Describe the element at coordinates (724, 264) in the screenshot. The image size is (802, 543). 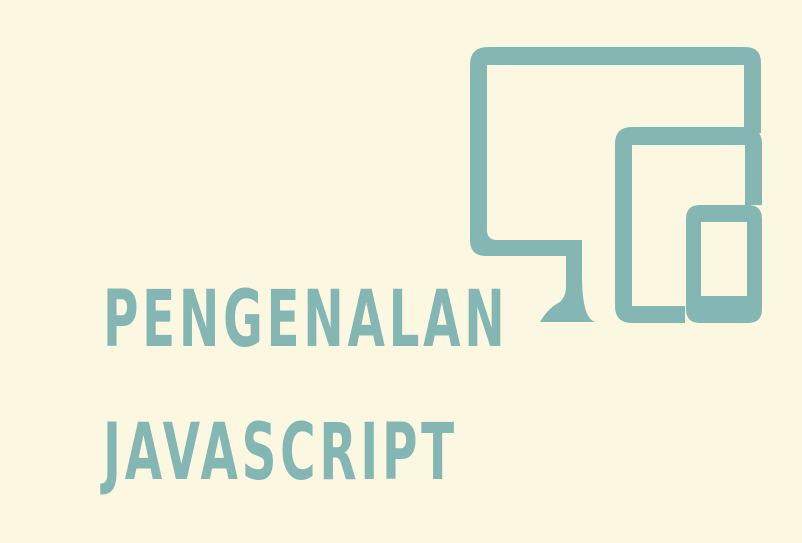
I see `phone-icon` at that location.